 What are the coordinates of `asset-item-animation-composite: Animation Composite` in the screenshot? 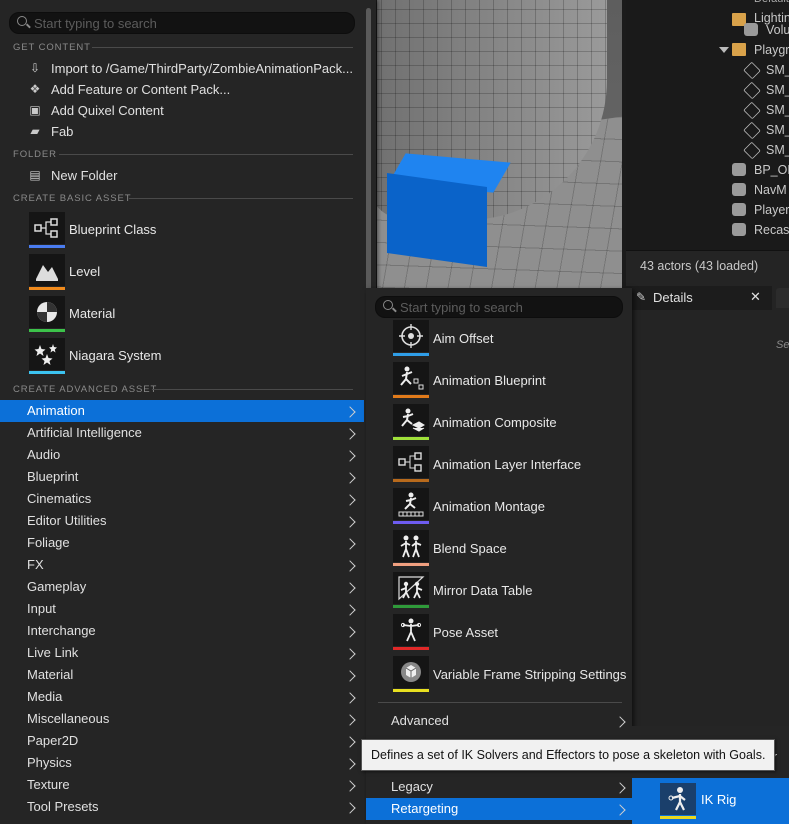 It's located at (511, 423).